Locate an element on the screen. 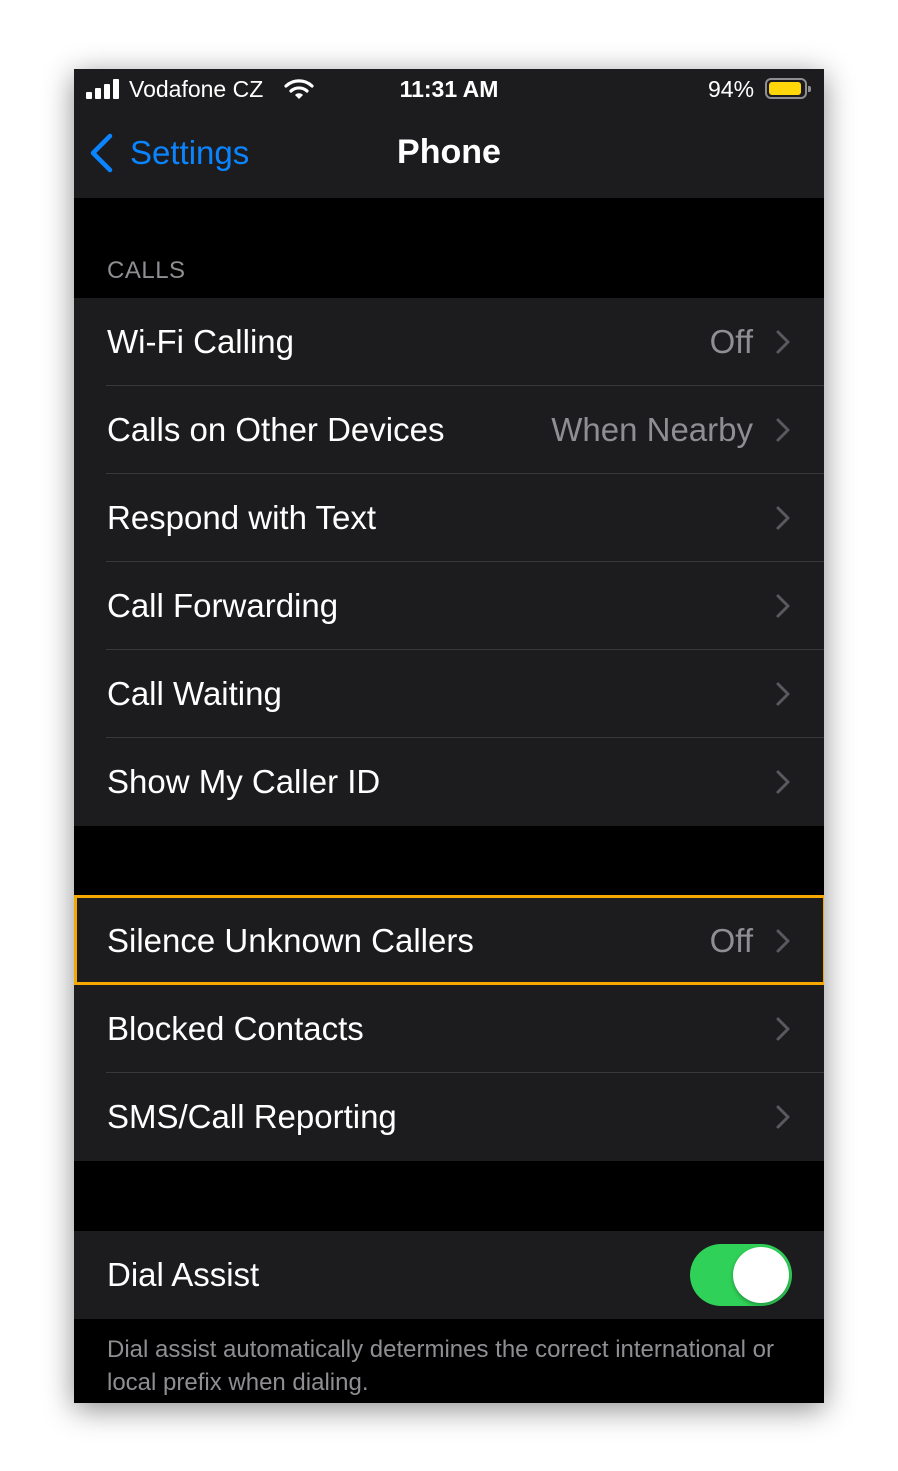 The image size is (898, 1471). row-label: Call Waiting is located at coordinates (194, 693).